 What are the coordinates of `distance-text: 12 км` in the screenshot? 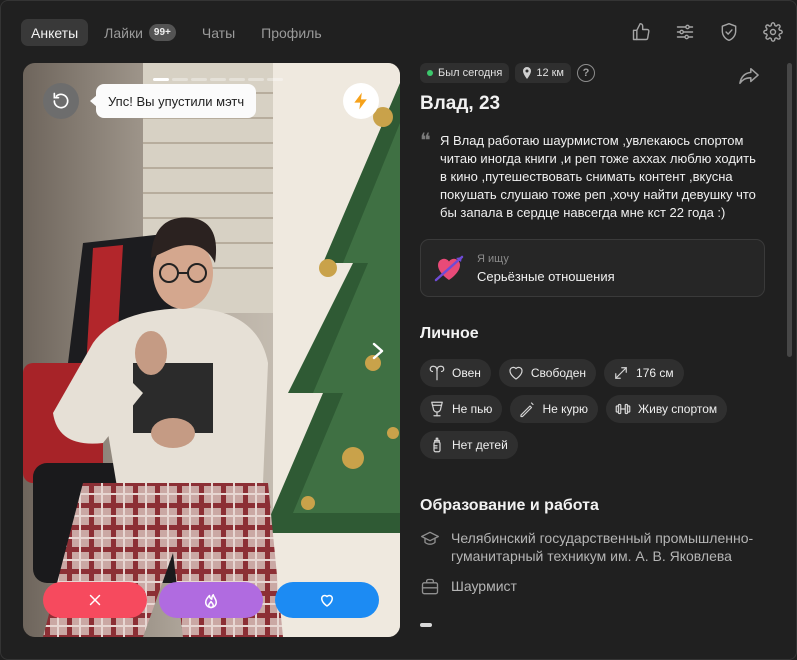 It's located at (550, 73).